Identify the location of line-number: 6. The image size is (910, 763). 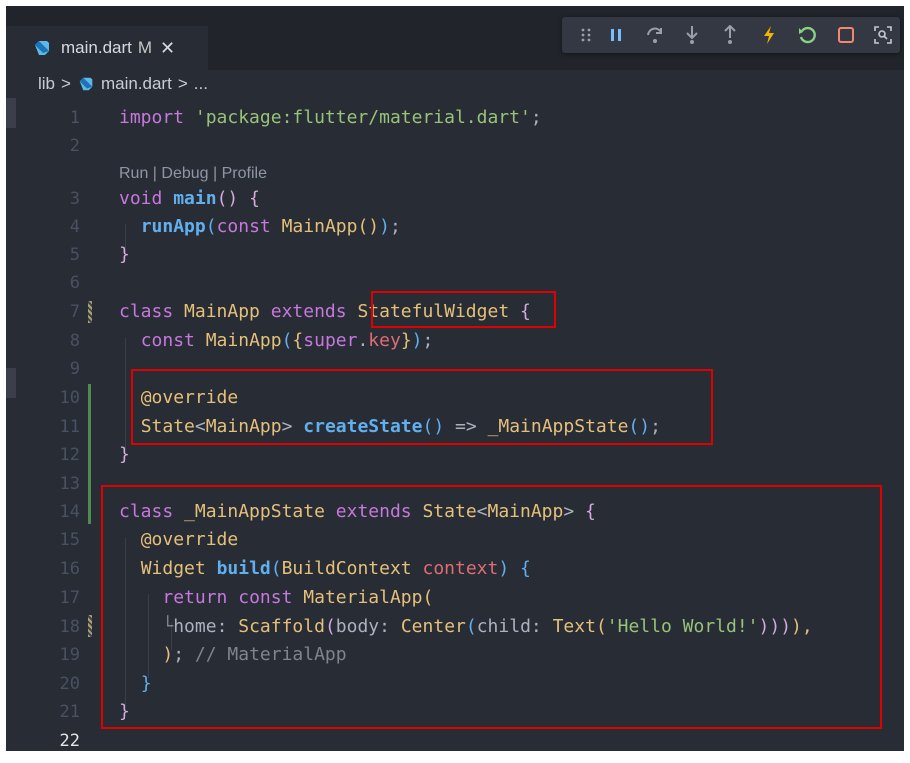
(74, 283).